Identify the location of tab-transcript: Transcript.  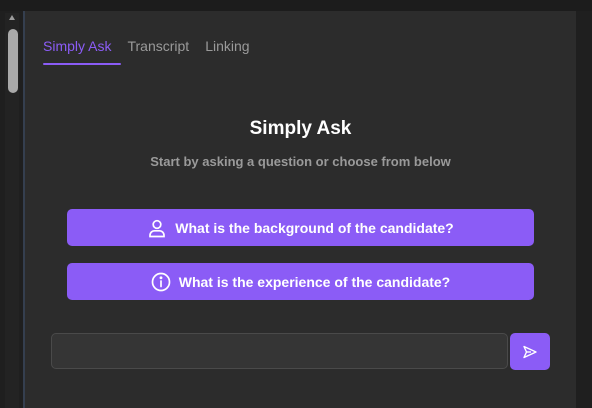
(158, 50).